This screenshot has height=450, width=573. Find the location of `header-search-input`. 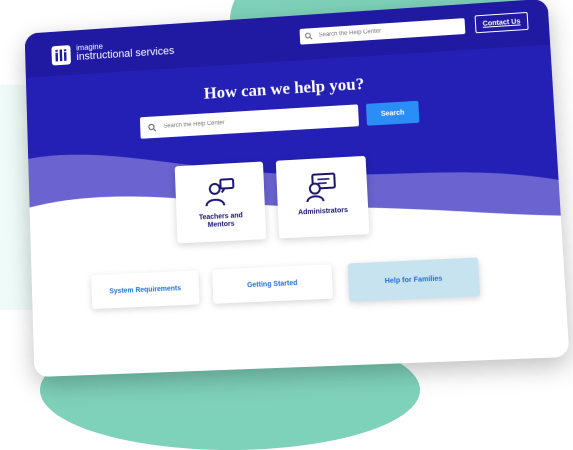

header-search-input is located at coordinates (388, 30).